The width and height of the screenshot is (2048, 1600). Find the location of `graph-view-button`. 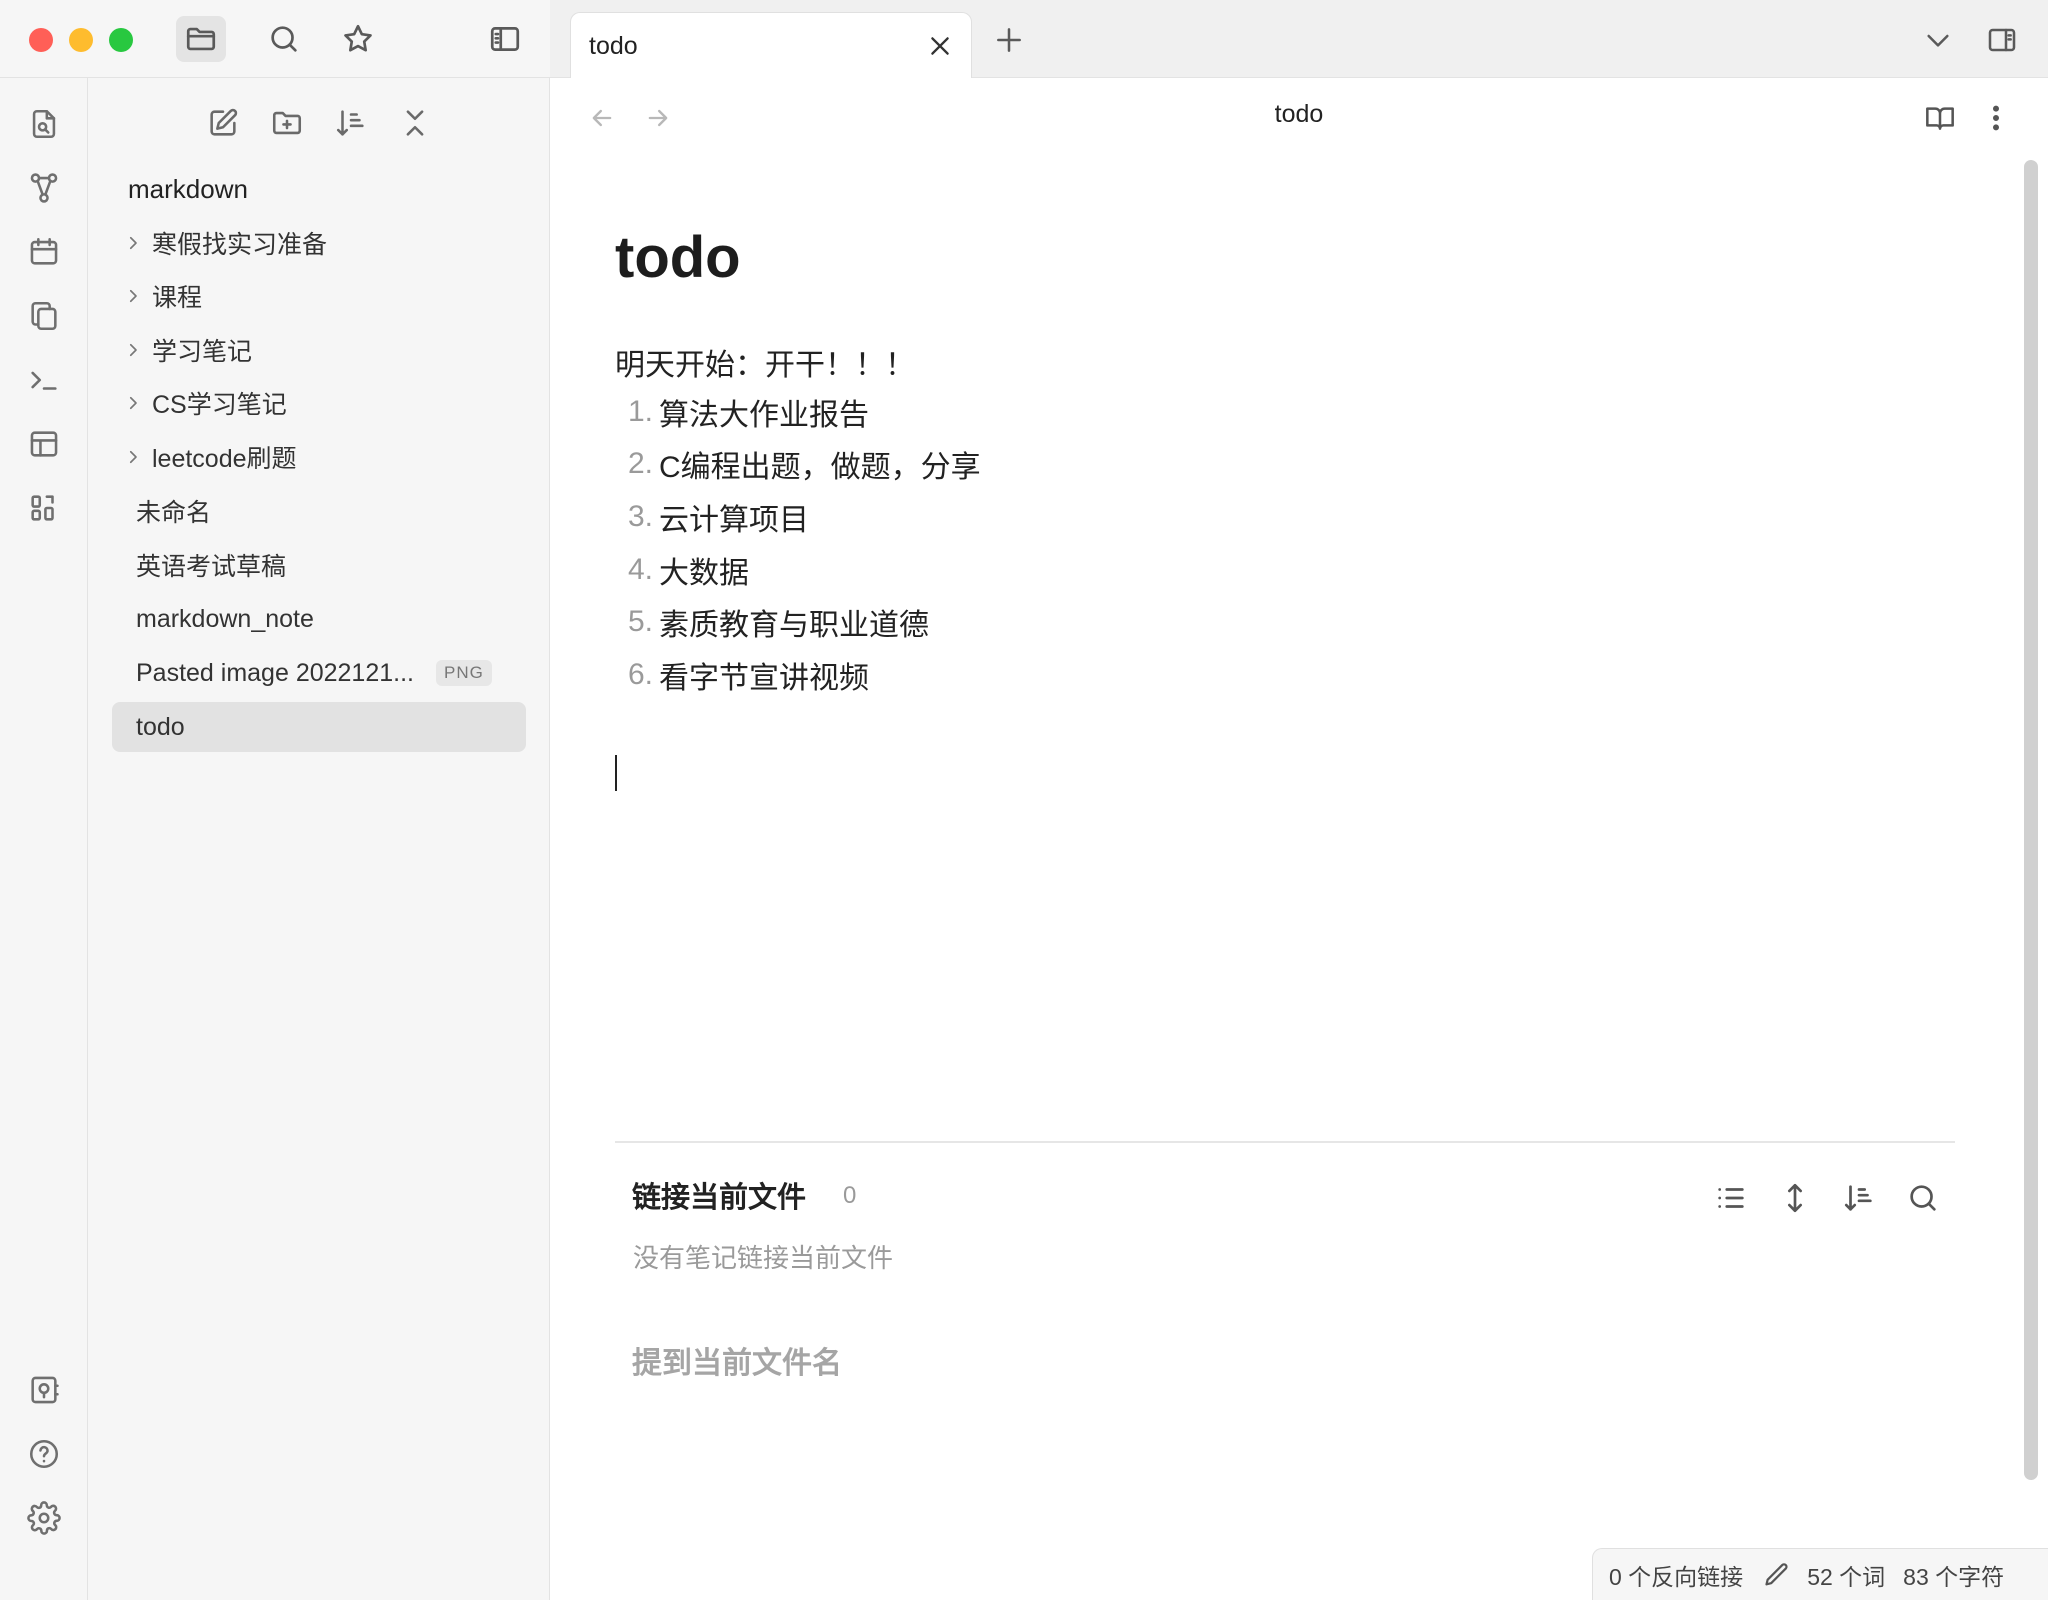

graph-view-button is located at coordinates (44, 188).